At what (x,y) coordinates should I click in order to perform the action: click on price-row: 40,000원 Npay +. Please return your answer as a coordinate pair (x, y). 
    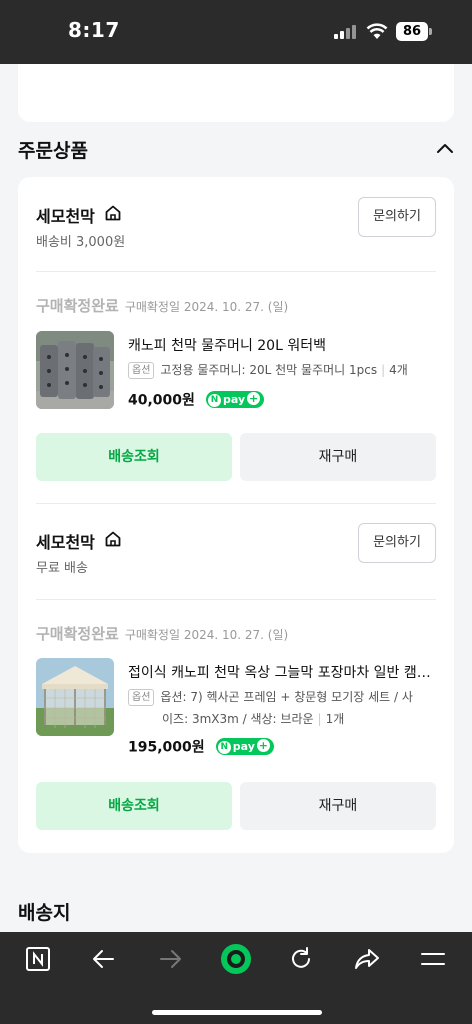
    Looking at the image, I should click on (196, 400).